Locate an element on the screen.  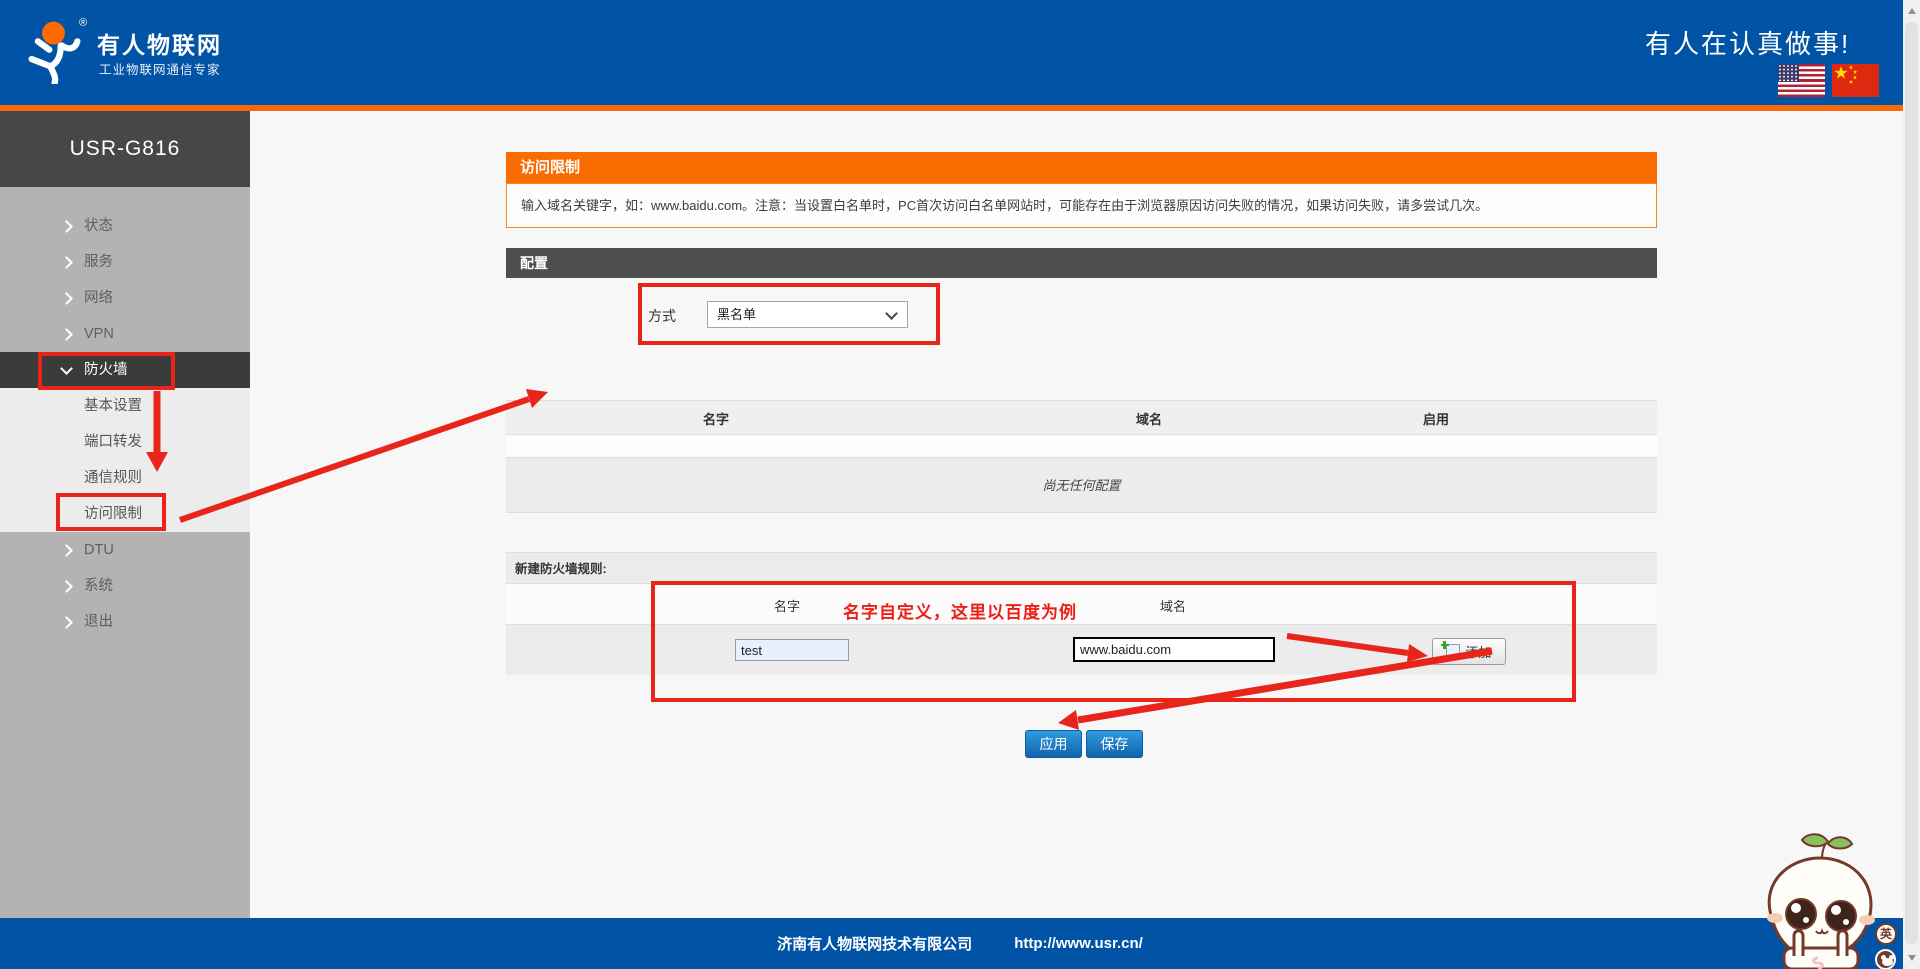
mascot-icon is located at coordinates (1821, 901).